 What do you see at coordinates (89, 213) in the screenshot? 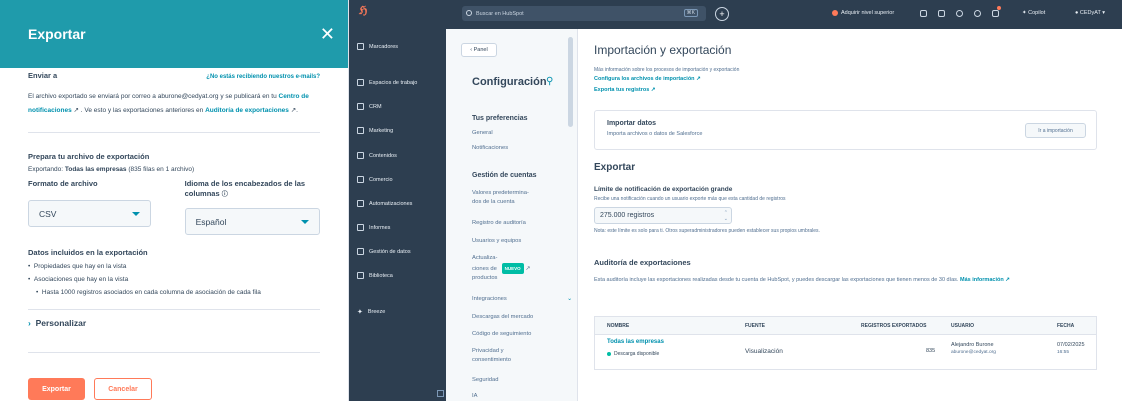
I see `format-select: CSV` at bounding box center [89, 213].